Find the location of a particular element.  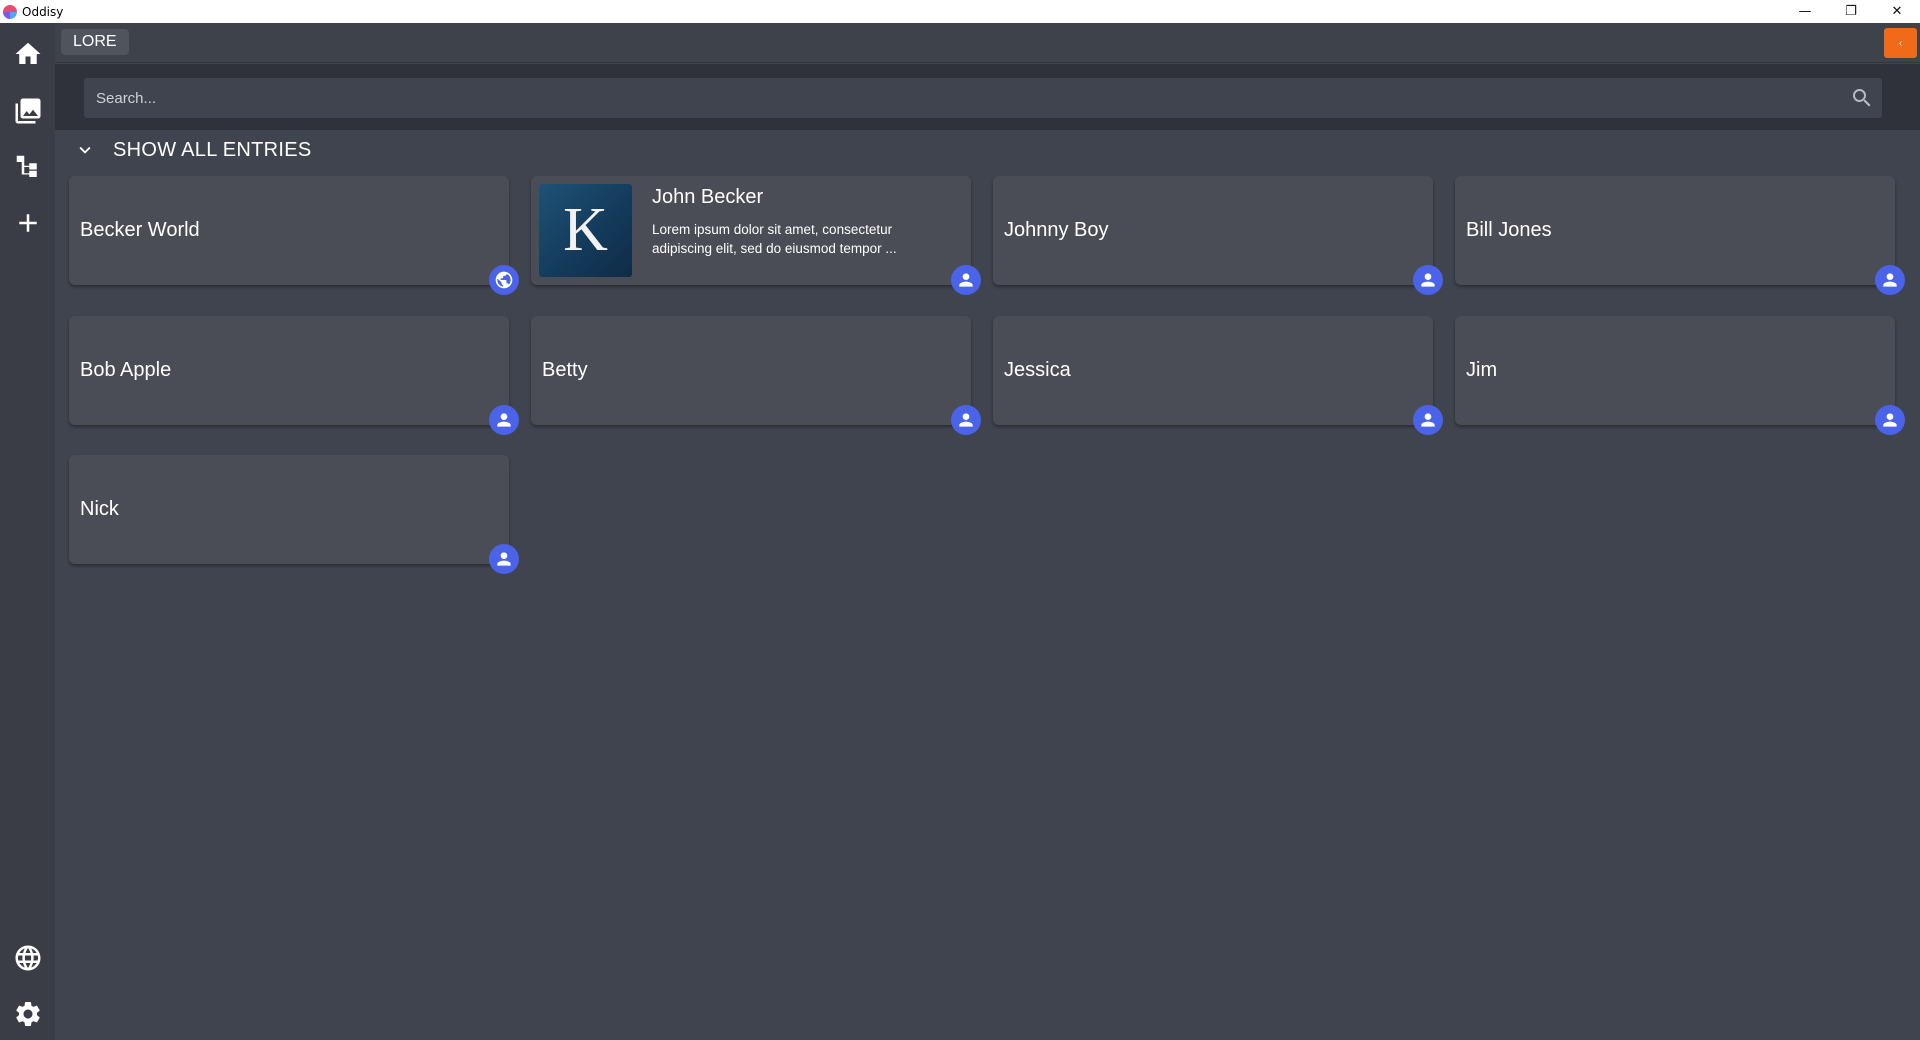

restore-button: ❐ is located at coordinates (1851, 11).